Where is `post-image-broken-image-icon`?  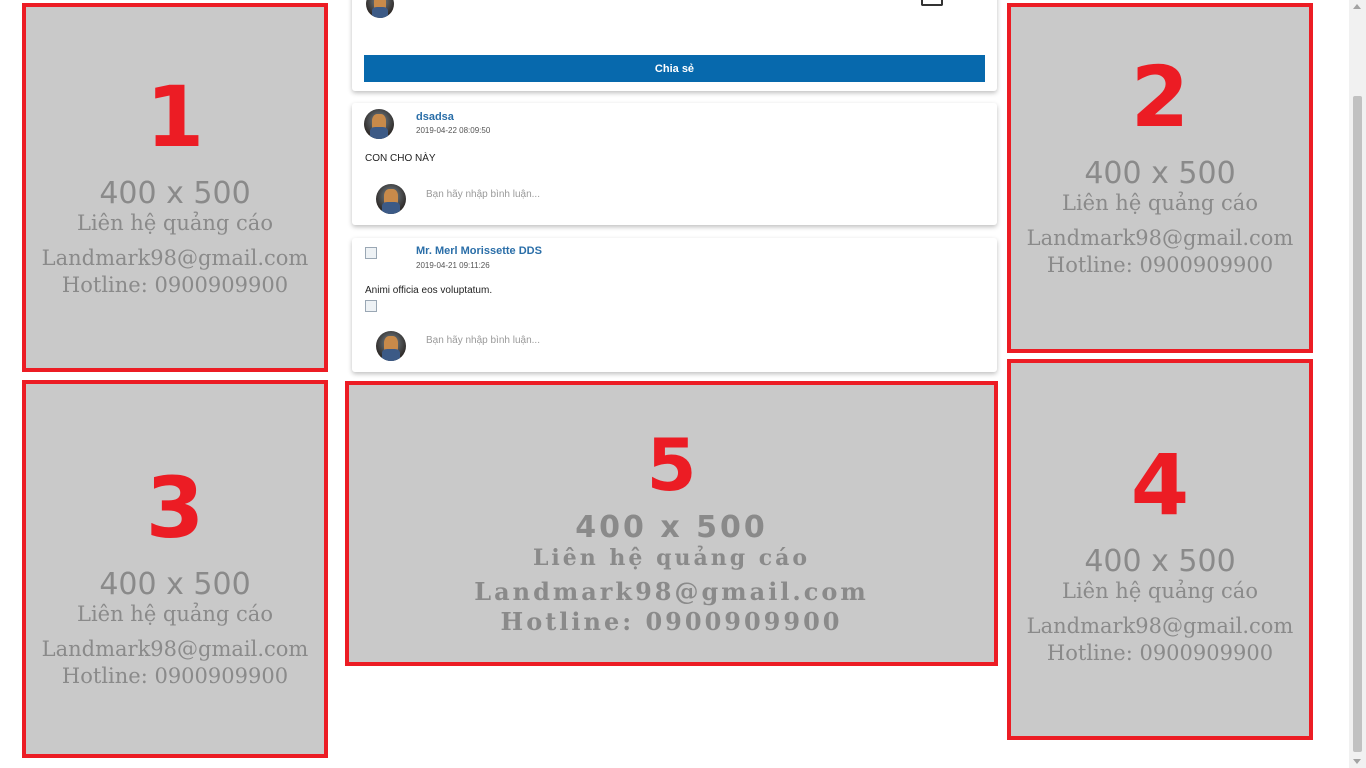
post-image-broken-image-icon is located at coordinates (371, 306).